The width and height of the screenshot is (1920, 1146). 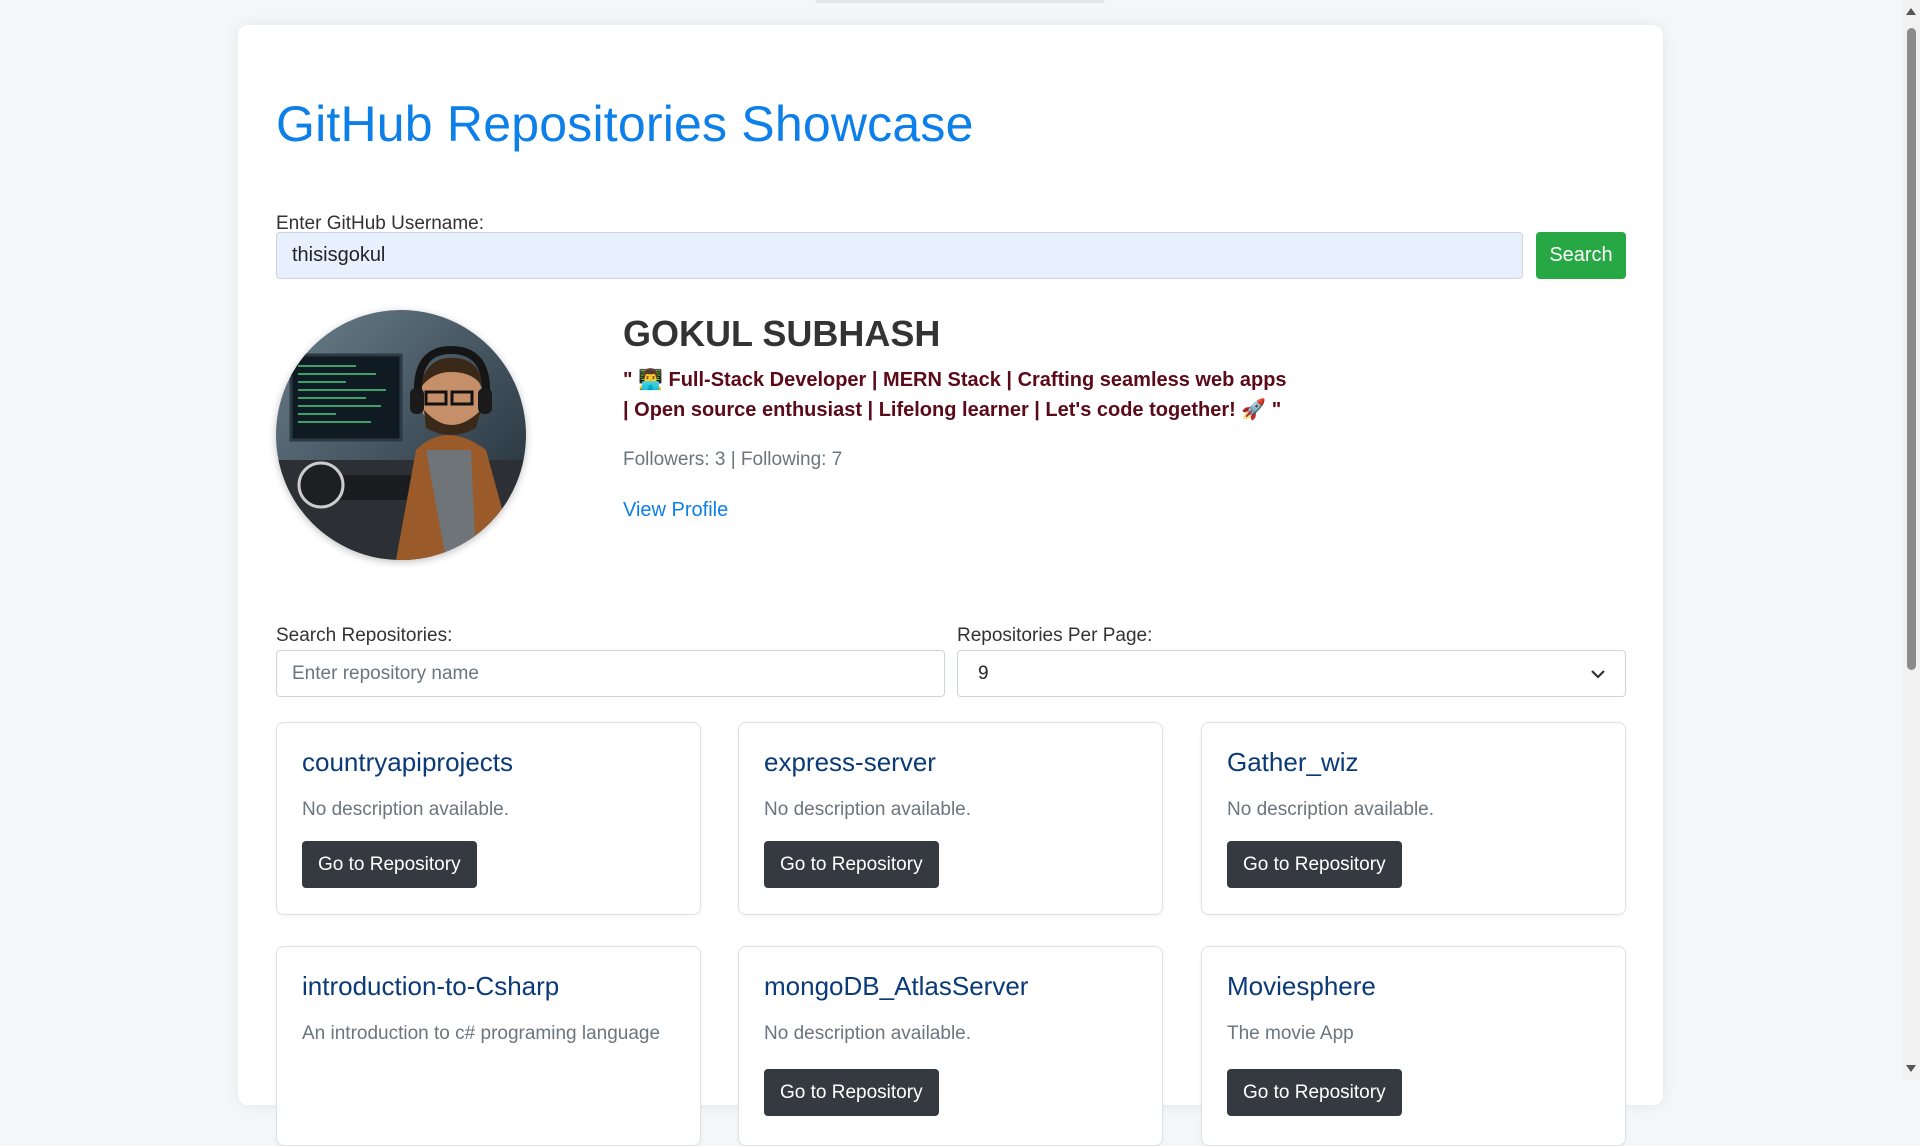 I want to click on avatar, so click(x=401, y=435).